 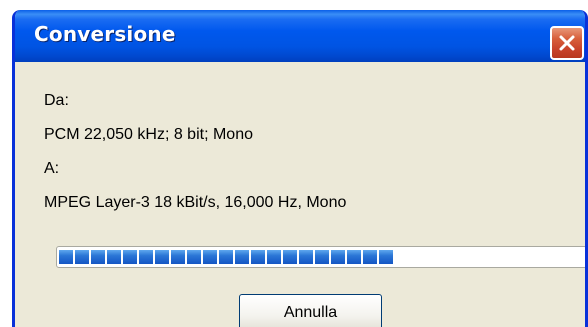 What do you see at coordinates (105, 34) in the screenshot?
I see `dialog-title: Conversione` at bounding box center [105, 34].